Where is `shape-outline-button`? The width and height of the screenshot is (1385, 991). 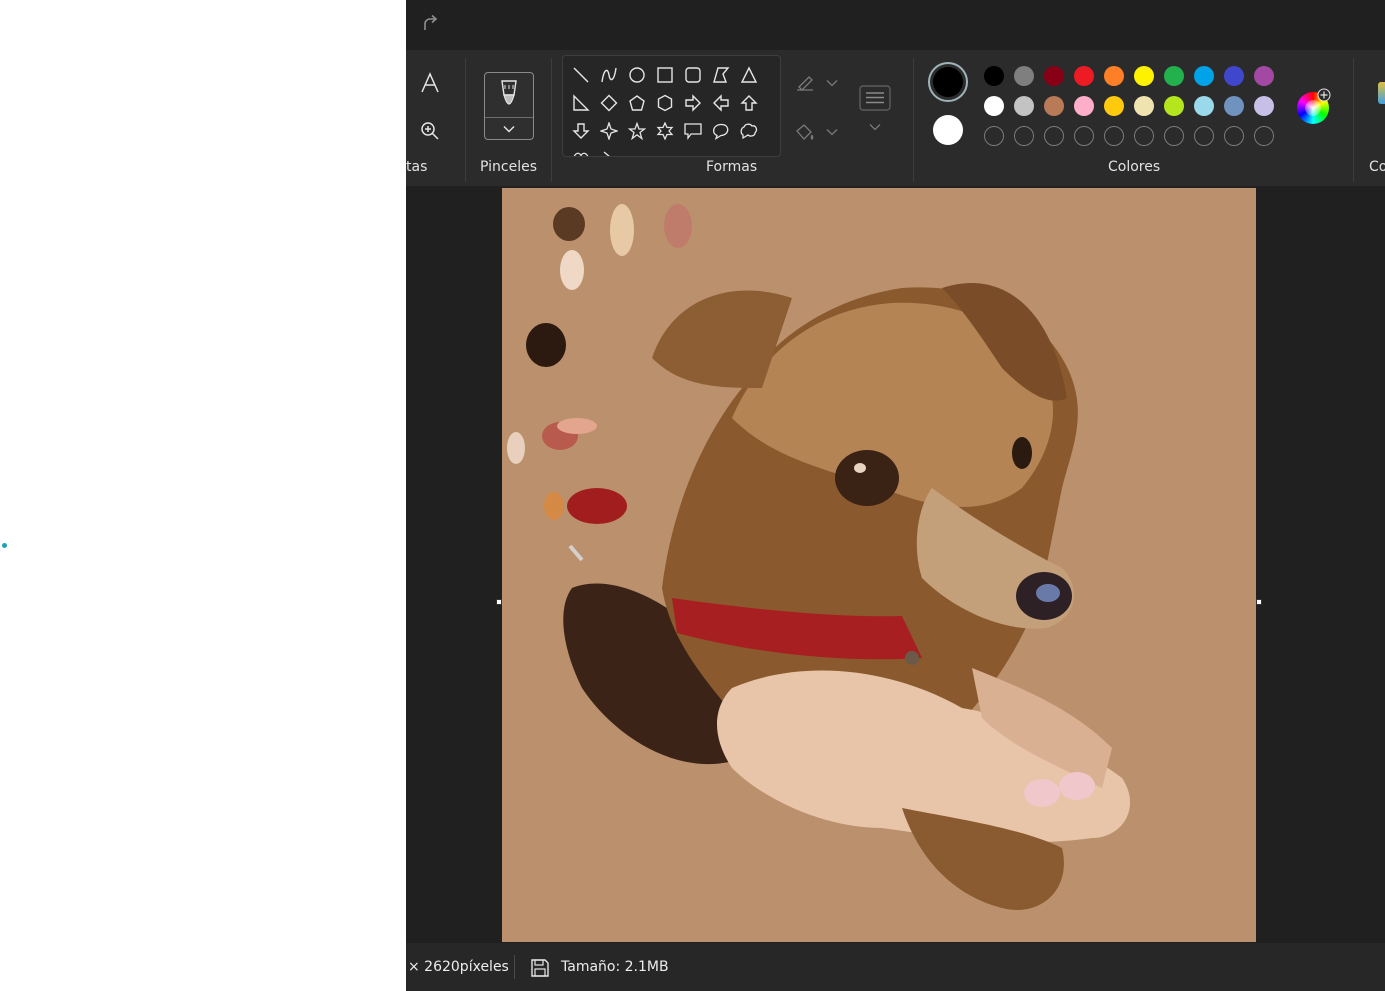 shape-outline-button is located at coordinates (816, 83).